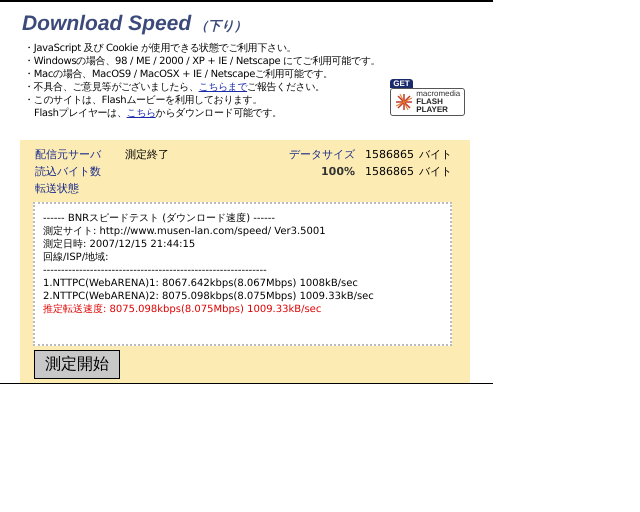 The width and height of the screenshot is (640, 512). Describe the element at coordinates (158, 113) in the screenshot. I see `note-text: Flashプレイヤーは、こちらからダウンロード可能です。` at that location.